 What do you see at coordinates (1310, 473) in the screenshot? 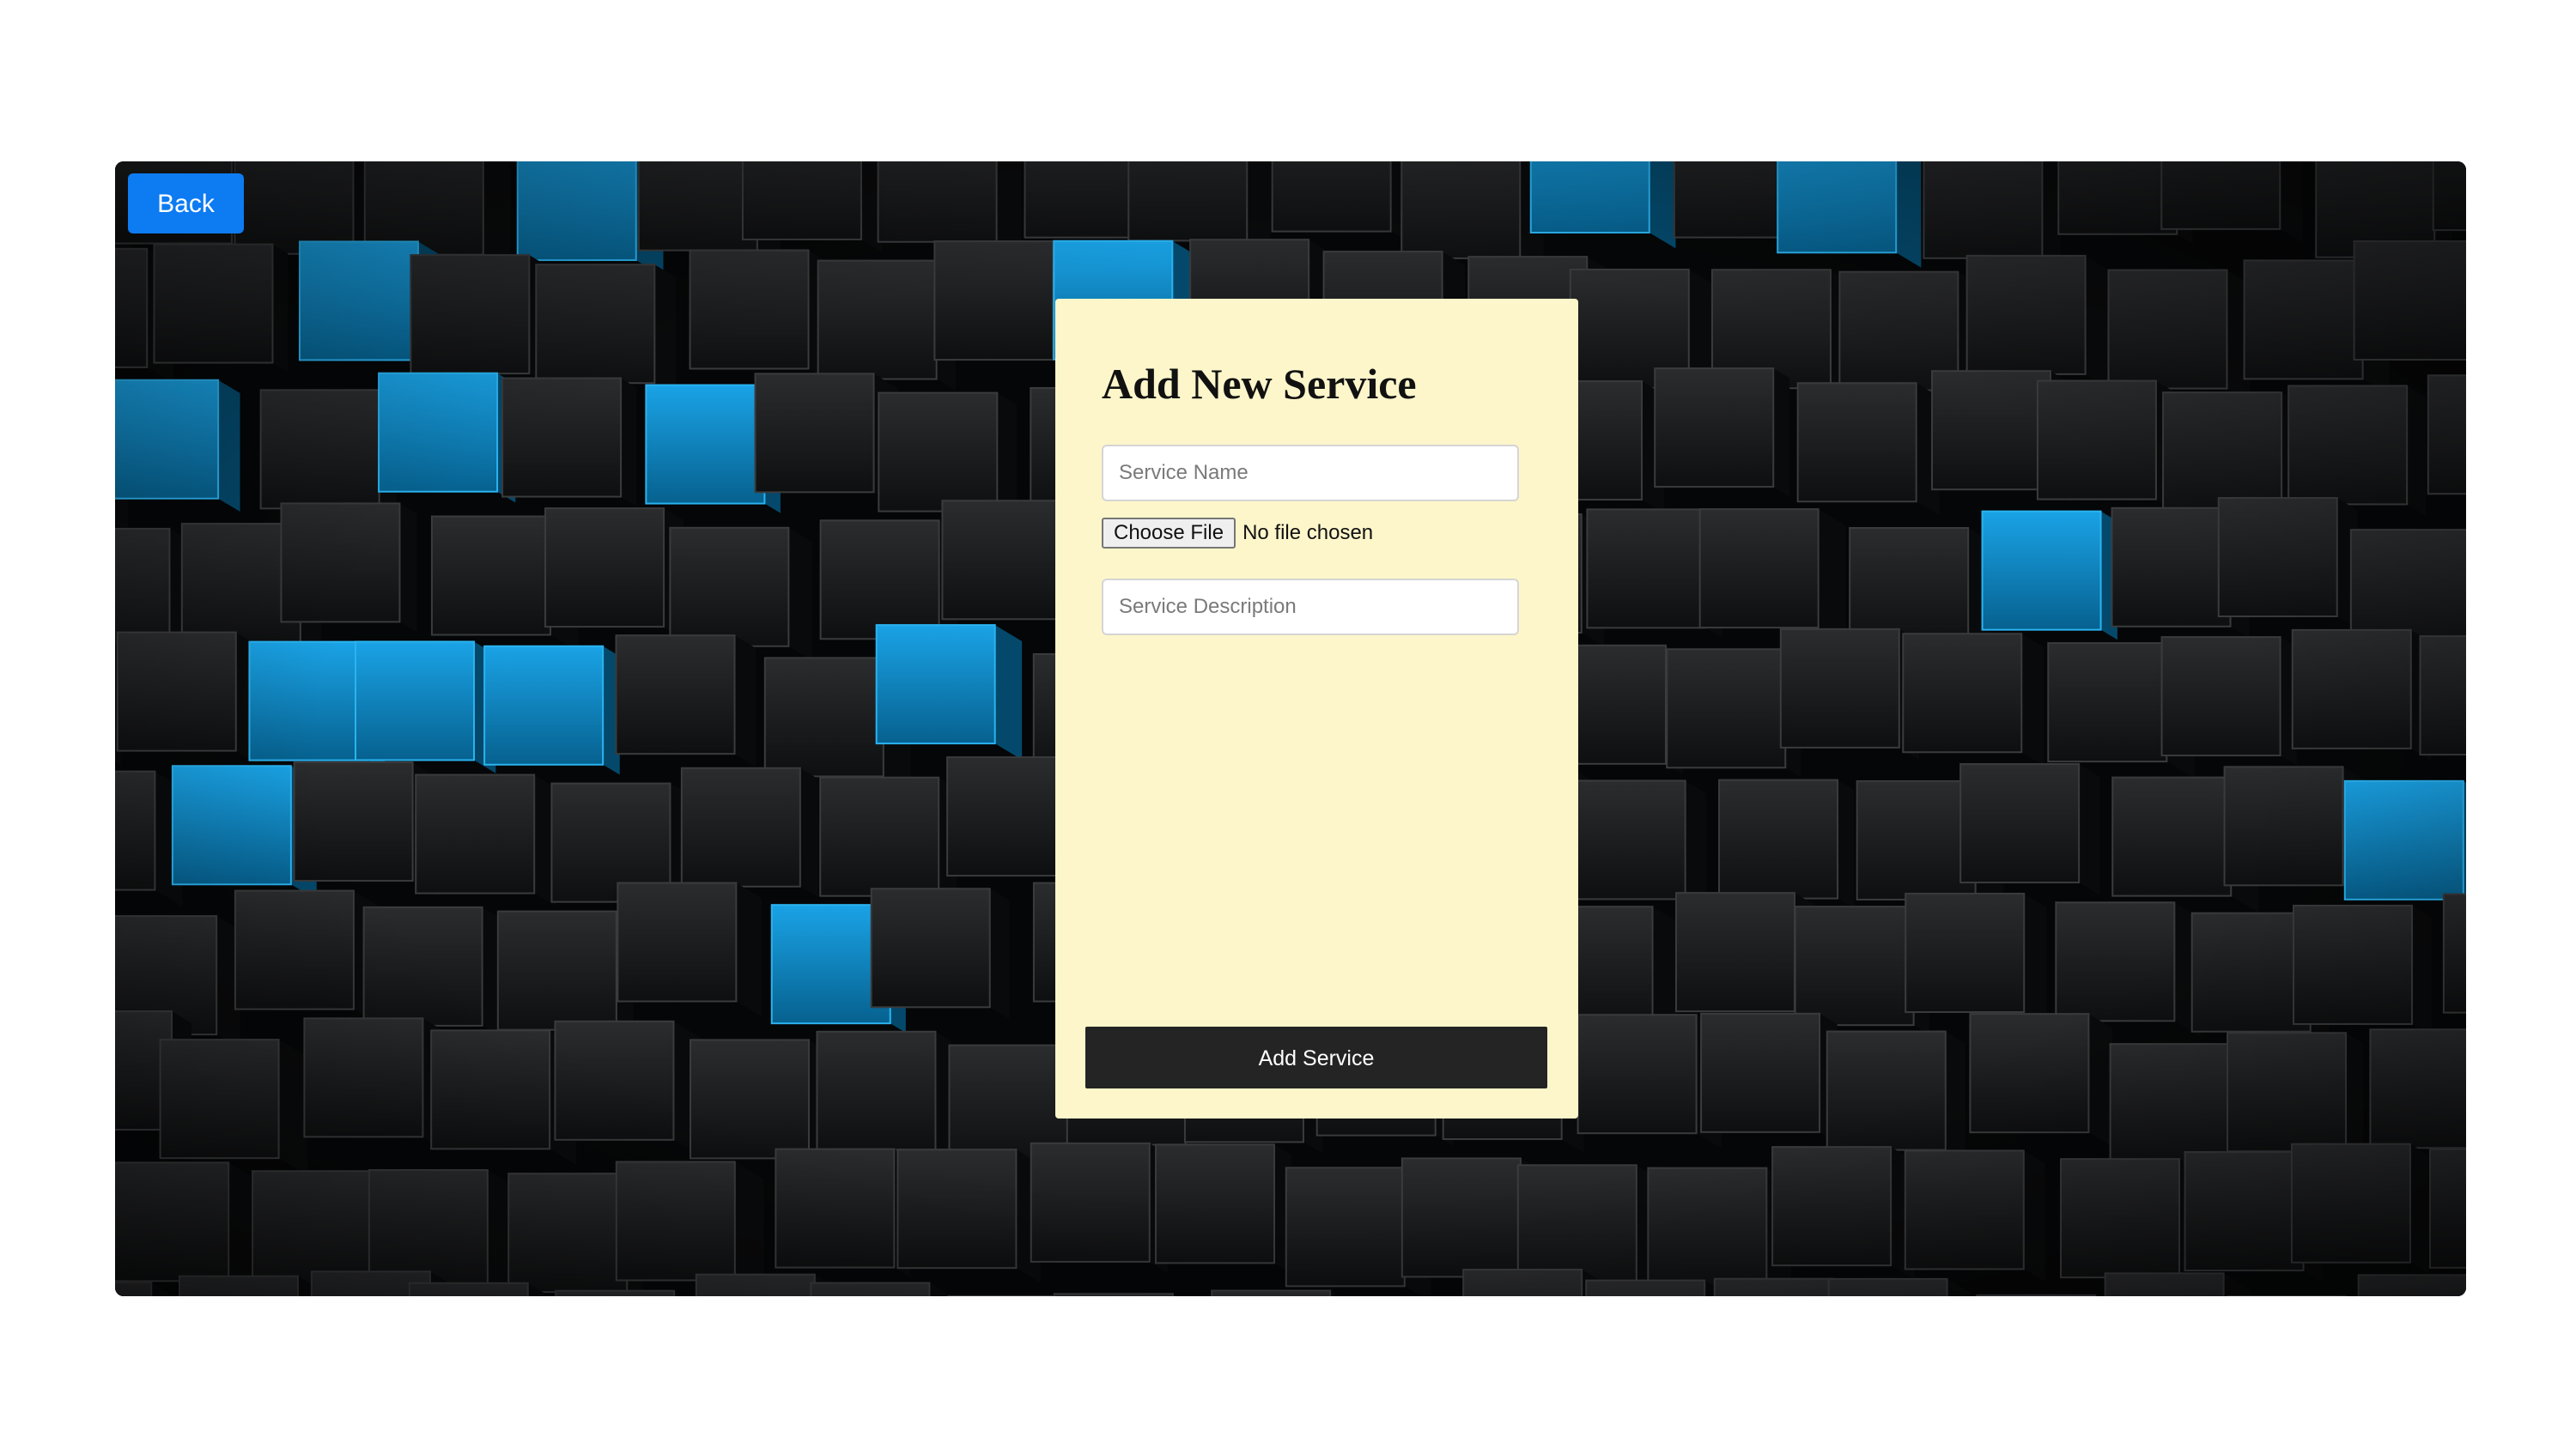
I see `service-name-input` at bounding box center [1310, 473].